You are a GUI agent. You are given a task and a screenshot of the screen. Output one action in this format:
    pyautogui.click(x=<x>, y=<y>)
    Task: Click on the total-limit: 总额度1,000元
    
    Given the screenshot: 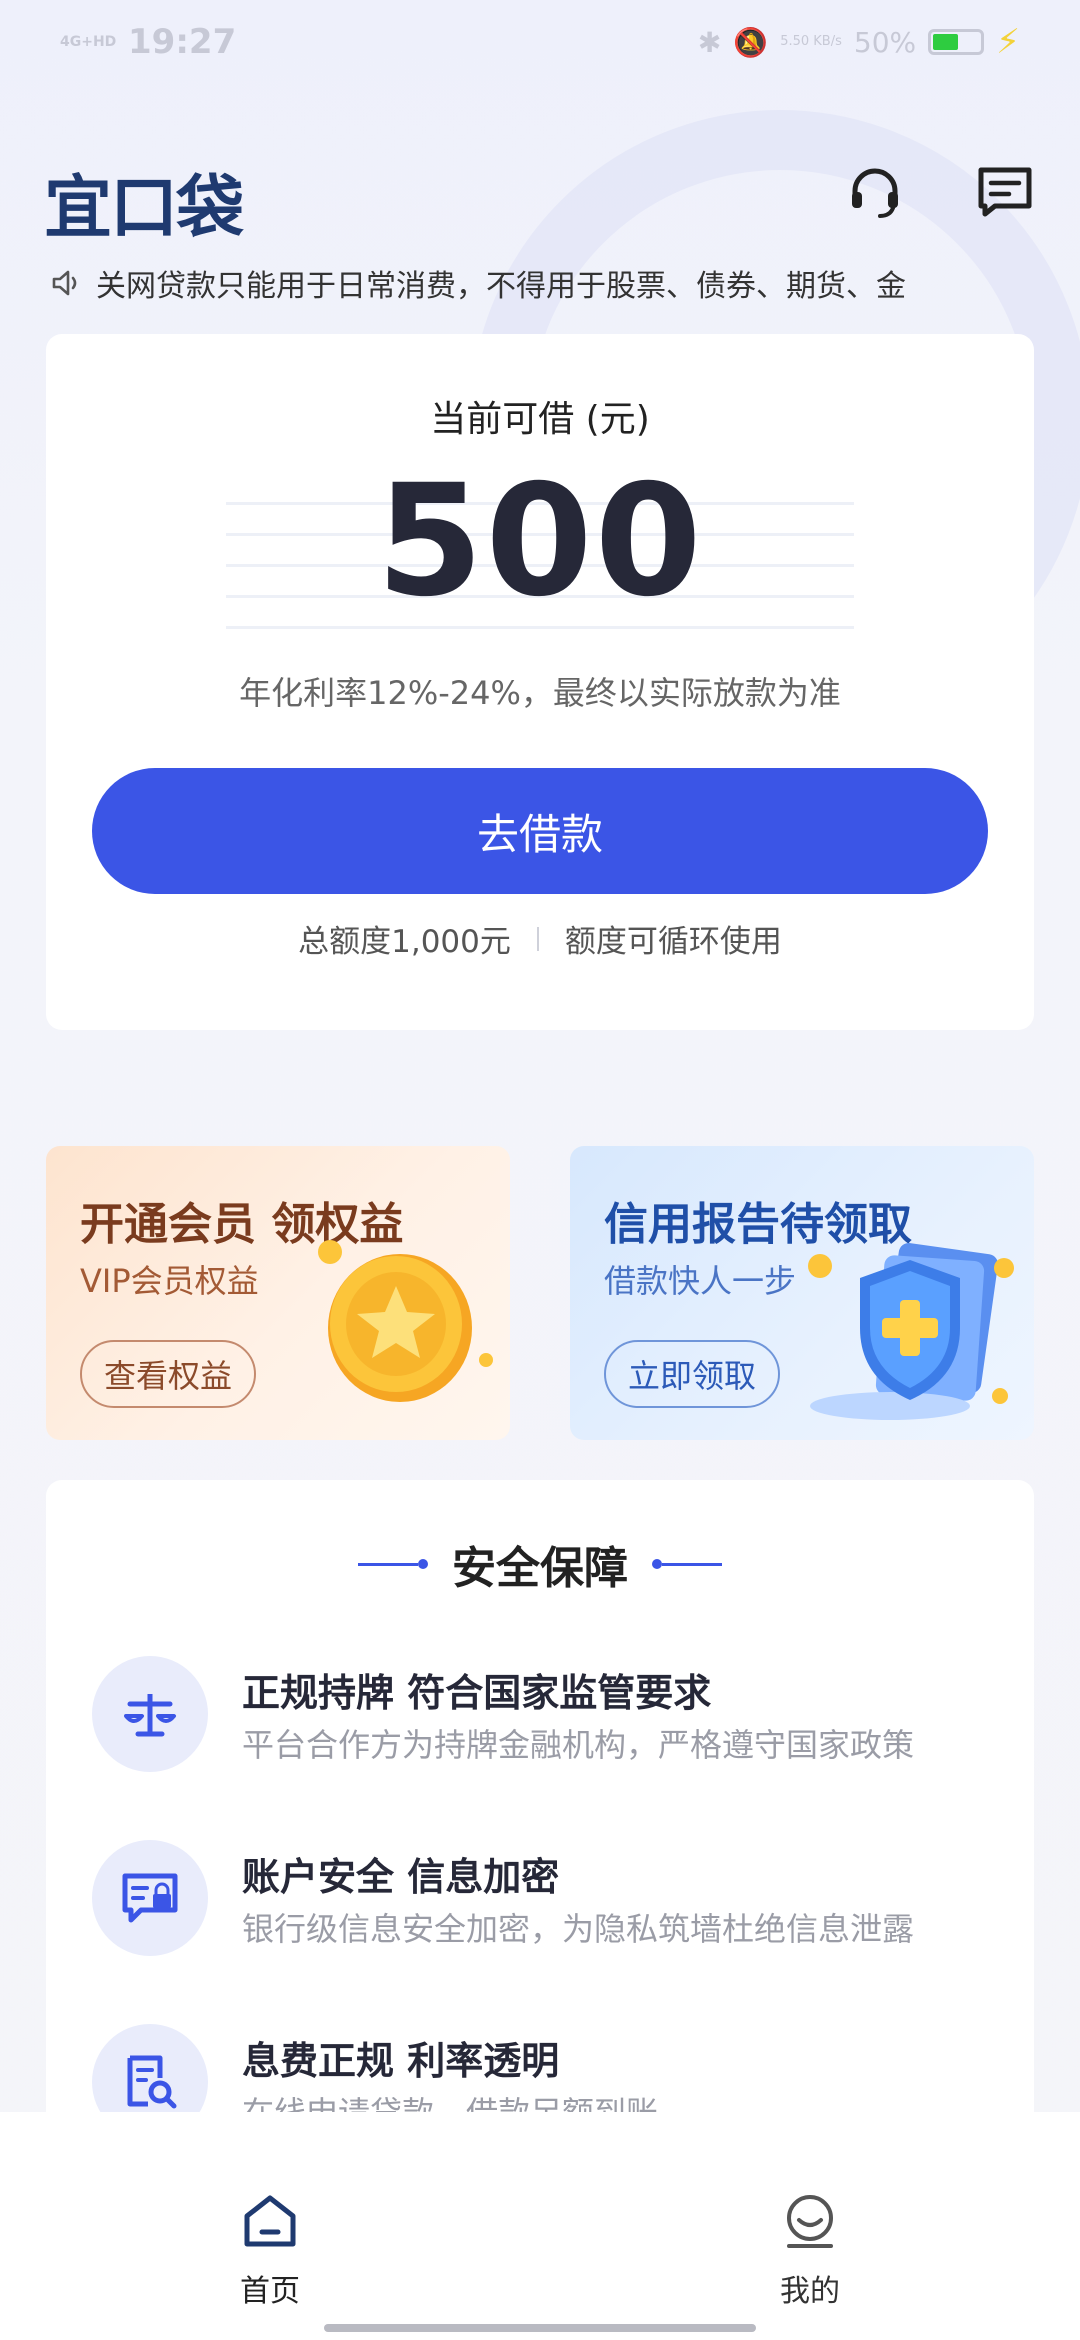 What is the action you would take?
    pyautogui.click(x=404, y=942)
    